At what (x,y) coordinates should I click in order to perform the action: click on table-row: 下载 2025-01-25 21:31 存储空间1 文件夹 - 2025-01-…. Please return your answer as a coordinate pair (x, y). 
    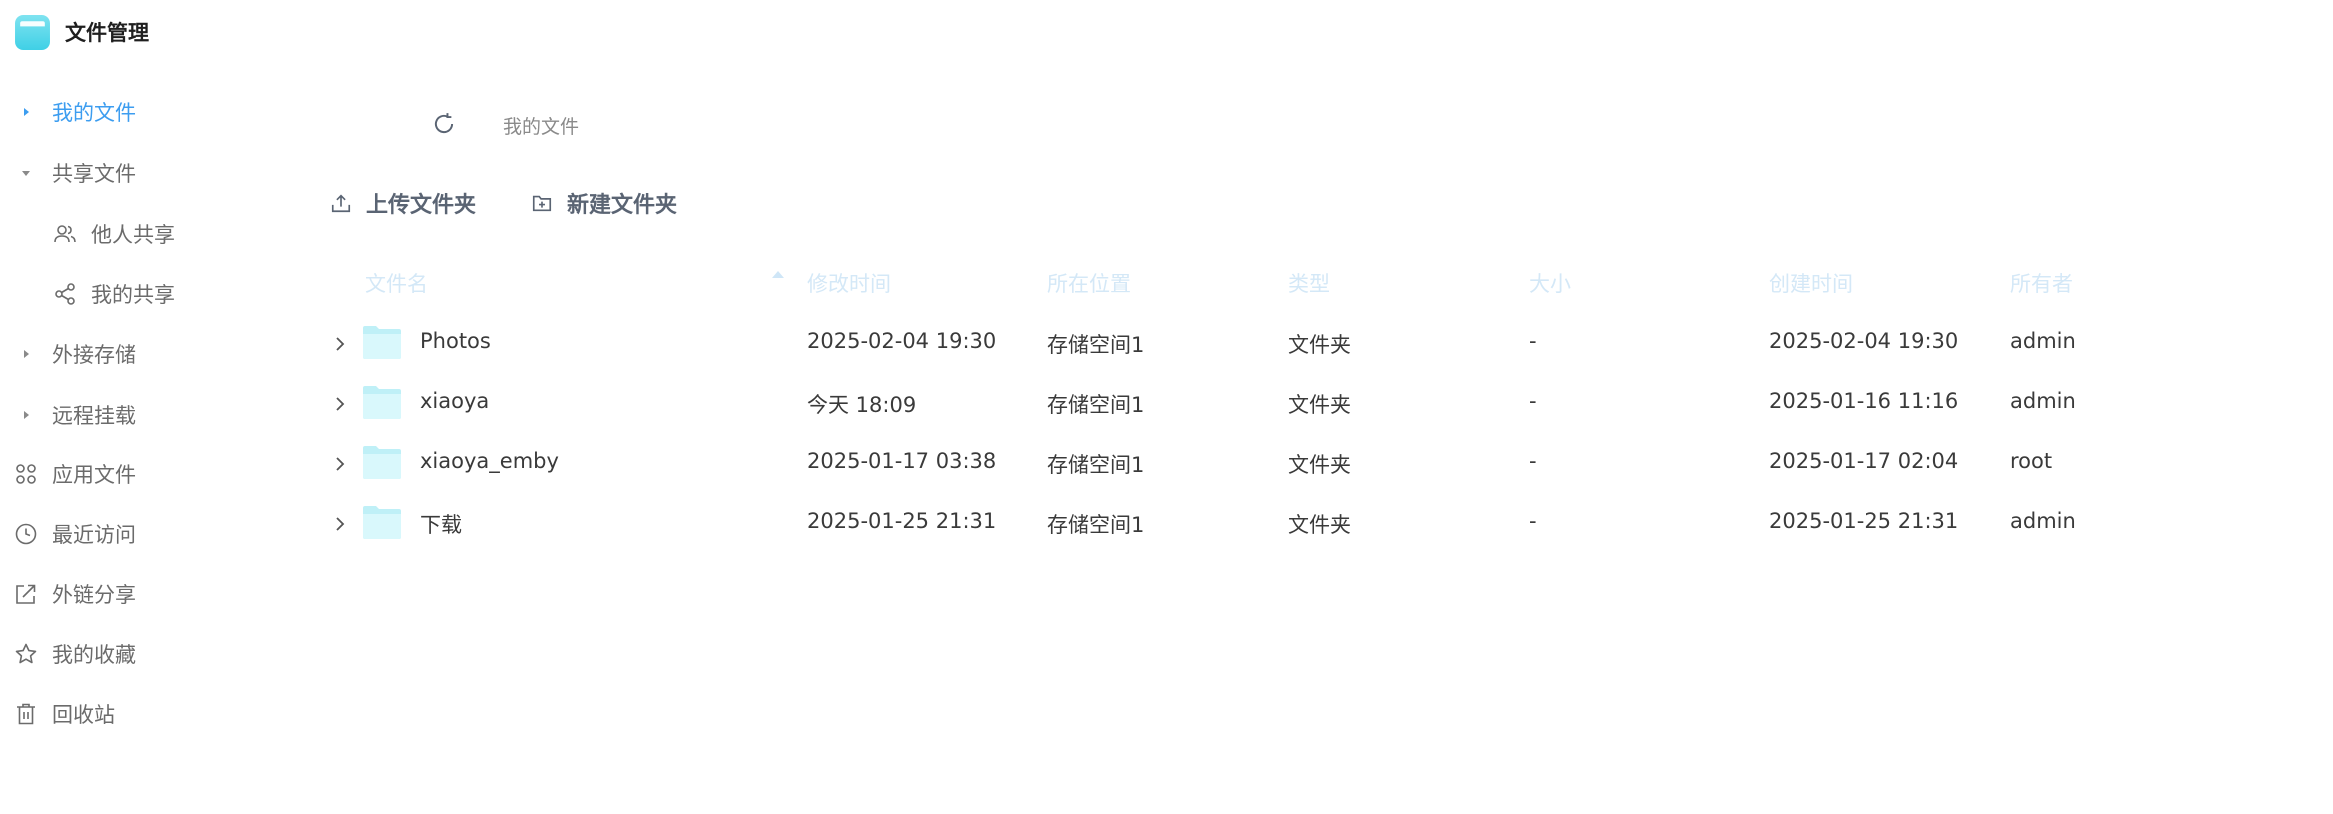
    Looking at the image, I should click on (1220, 524).